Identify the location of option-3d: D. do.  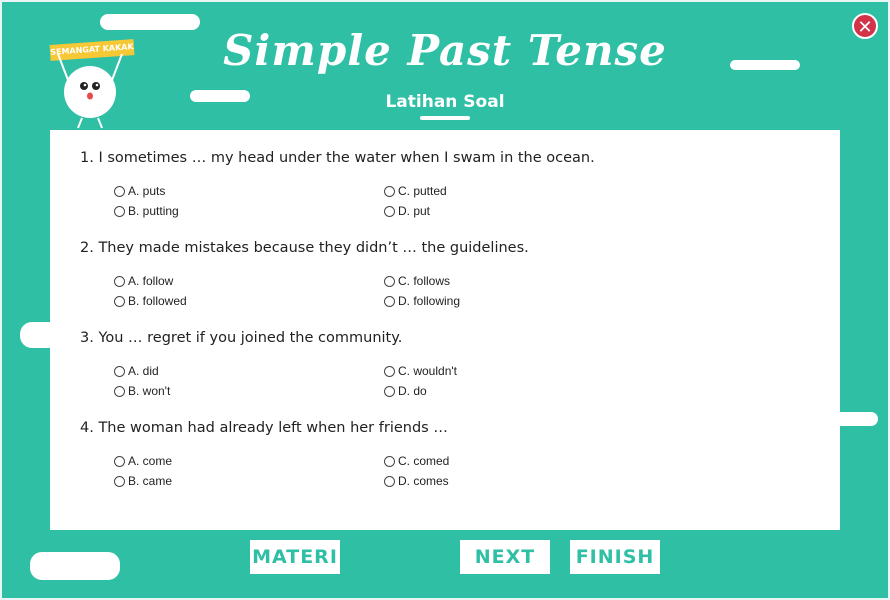
(405, 391).